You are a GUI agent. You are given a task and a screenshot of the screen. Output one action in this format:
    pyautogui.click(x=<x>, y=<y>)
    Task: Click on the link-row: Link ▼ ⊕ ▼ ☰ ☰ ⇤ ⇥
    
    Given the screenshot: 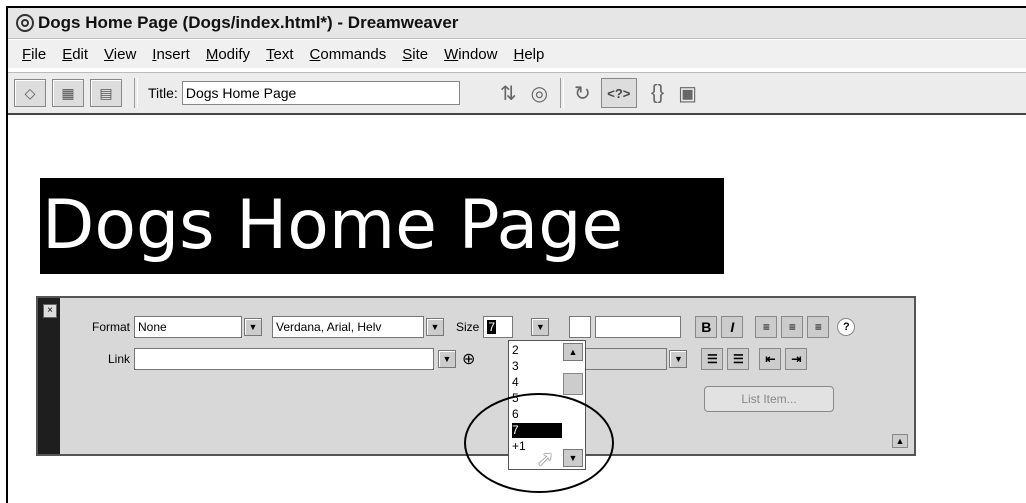 What is the action you would take?
    pyautogui.click(x=446, y=359)
    